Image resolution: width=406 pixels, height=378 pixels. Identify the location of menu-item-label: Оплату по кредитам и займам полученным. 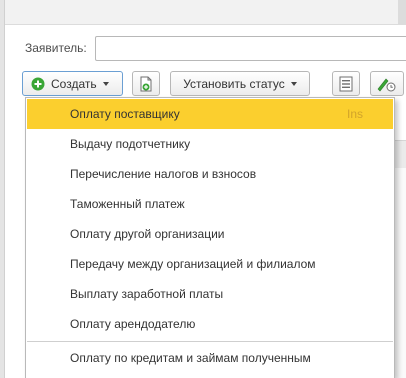
(190, 358).